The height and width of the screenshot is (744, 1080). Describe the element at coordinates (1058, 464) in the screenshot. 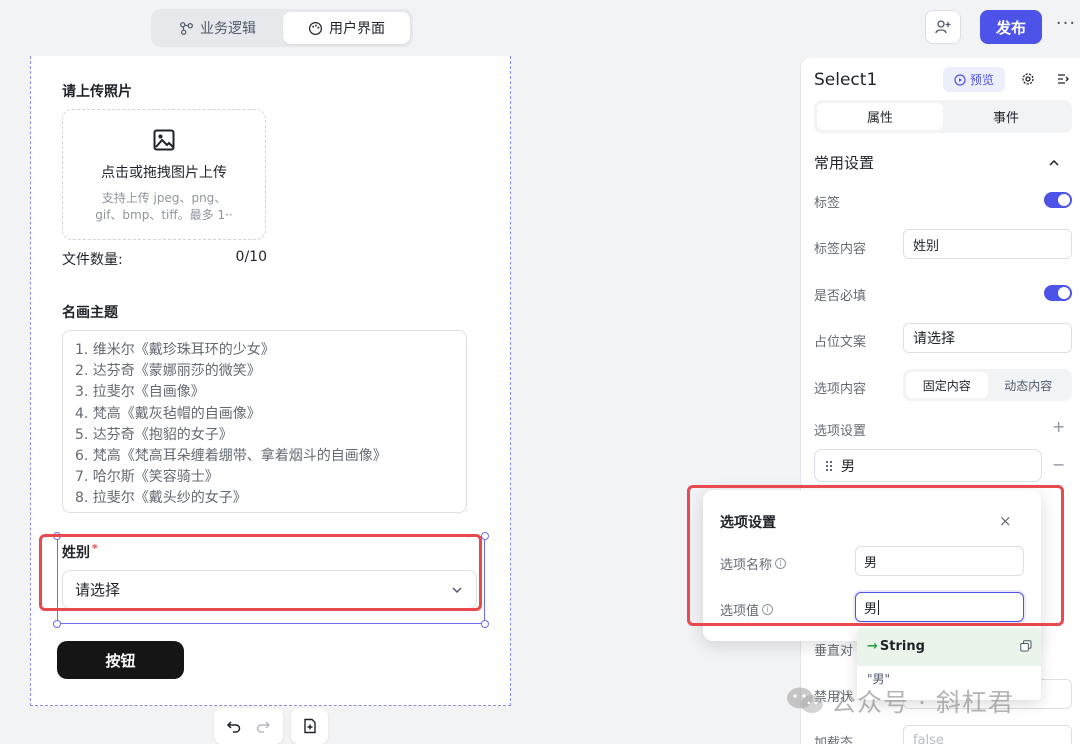

I see `remove-option-button: −` at that location.